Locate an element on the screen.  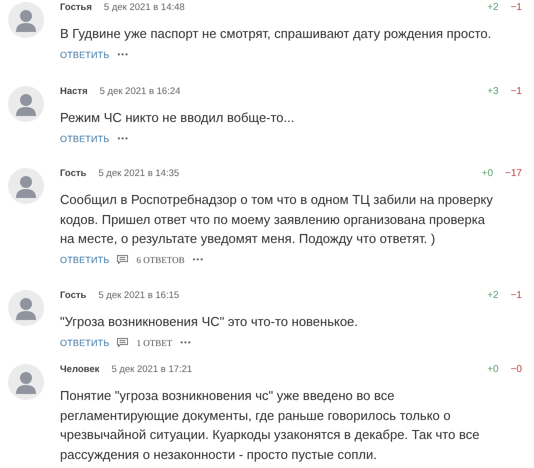
author-name: Гостья is located at coordinates (76, 7).